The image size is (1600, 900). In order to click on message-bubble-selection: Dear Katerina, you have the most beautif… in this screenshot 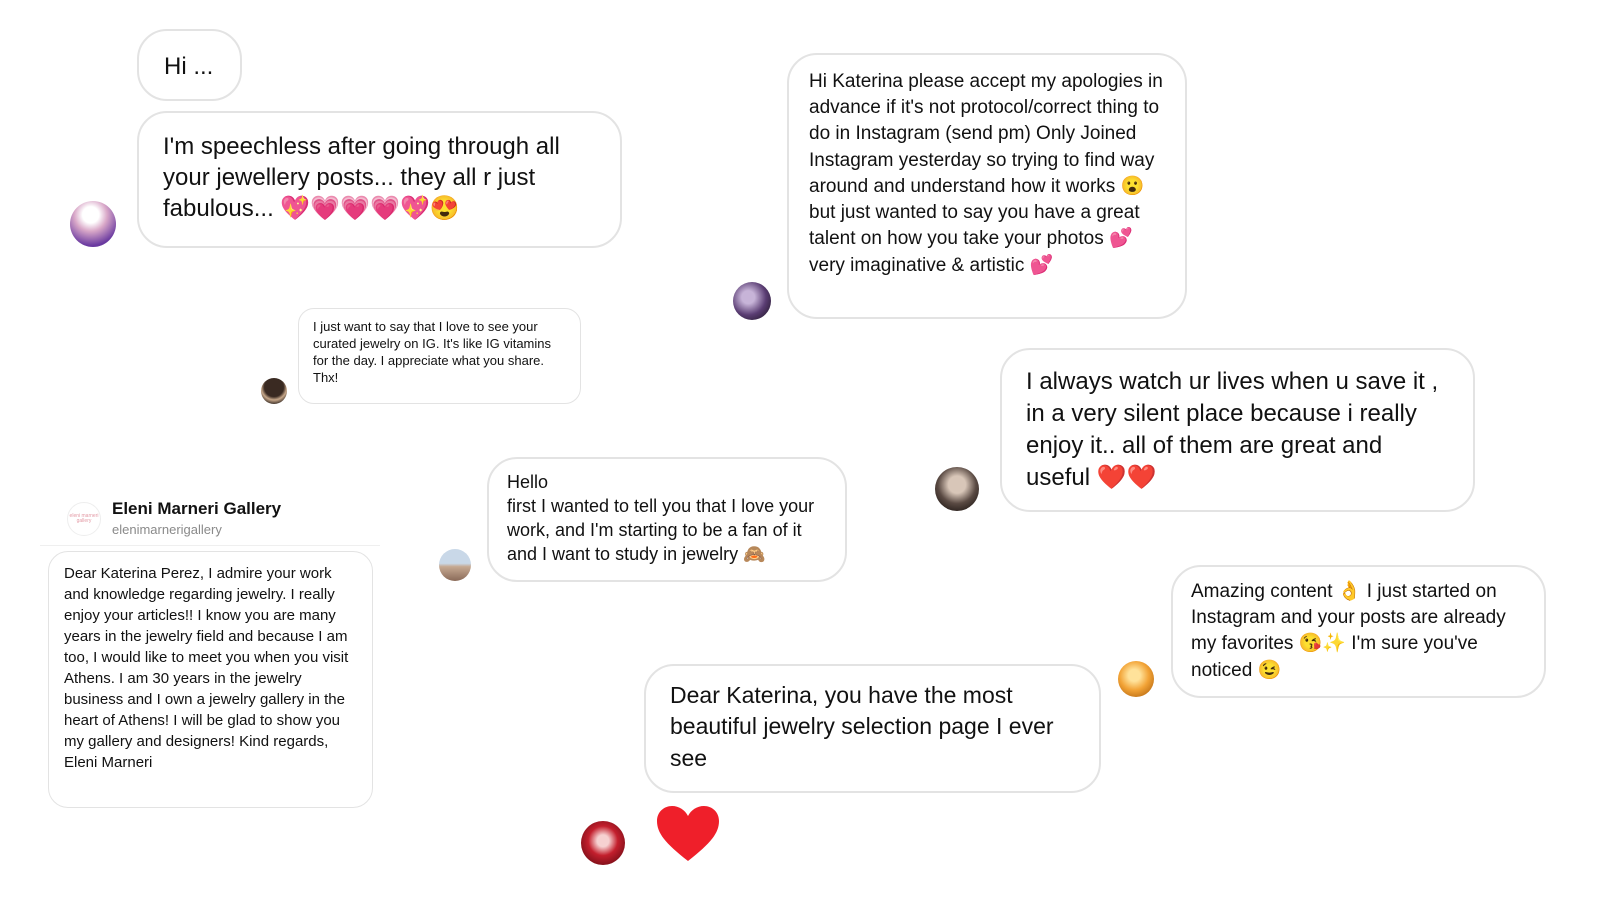, I will do `click(872, 728)`.